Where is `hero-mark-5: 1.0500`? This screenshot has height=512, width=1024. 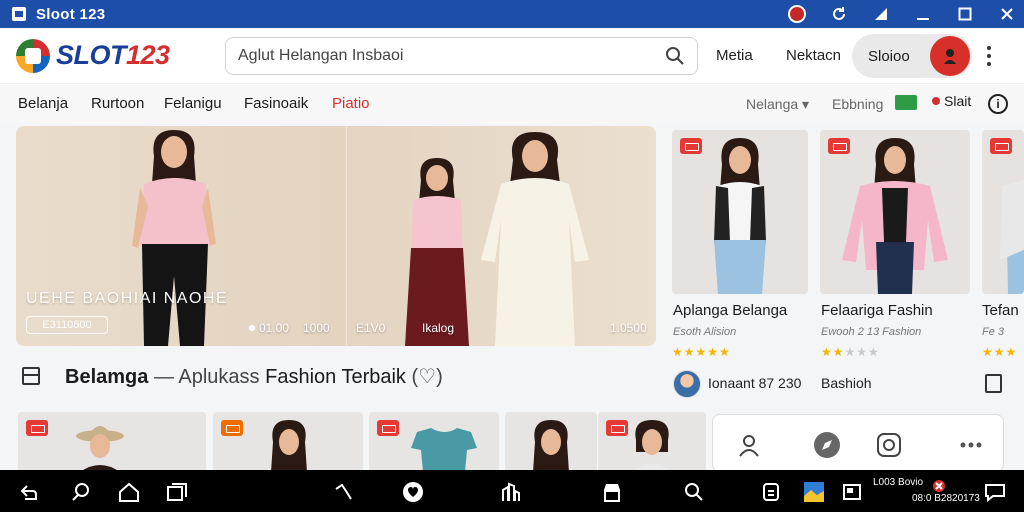
hero-mark-5: 1.0500 is located at coordinates (628, 328).